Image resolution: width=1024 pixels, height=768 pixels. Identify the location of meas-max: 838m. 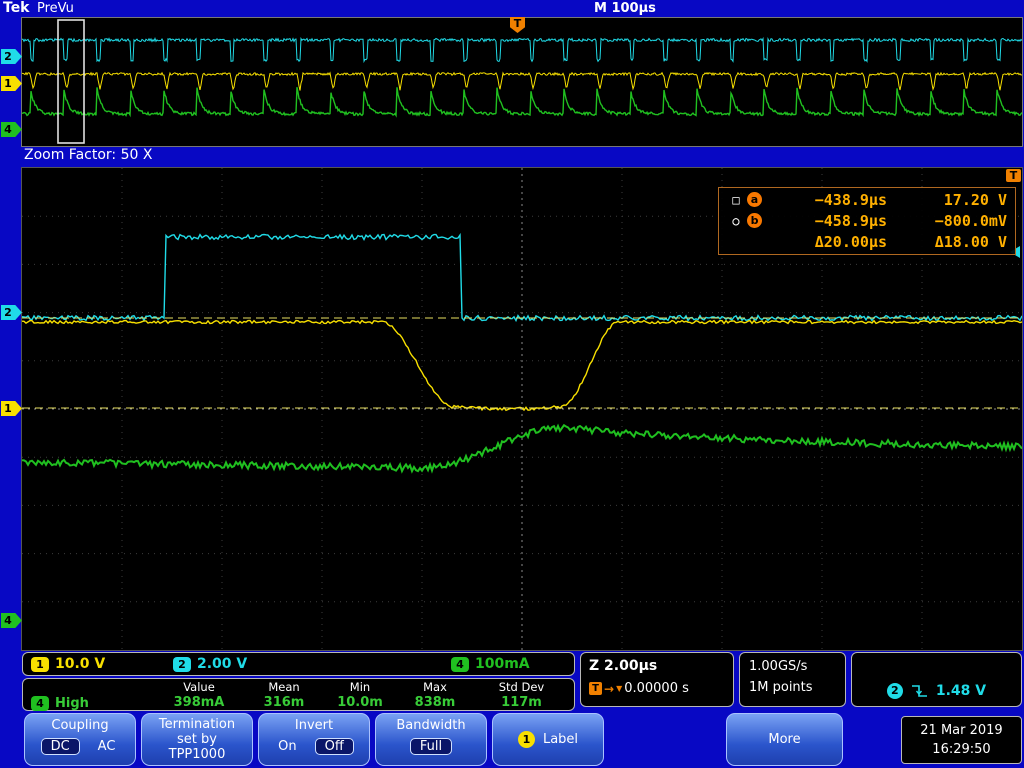
(435, 702).